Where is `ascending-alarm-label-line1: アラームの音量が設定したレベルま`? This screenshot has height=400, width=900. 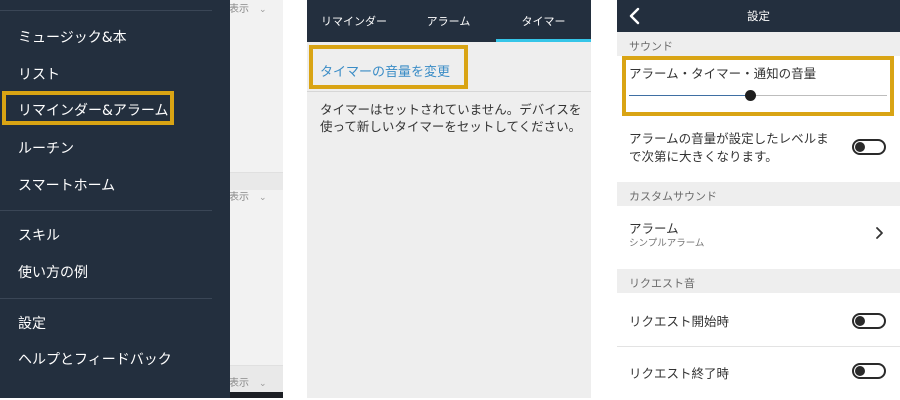
ascending-alarm-label-line1: アラームの音量が設定したレベルま is located at coordinates (729, 138).